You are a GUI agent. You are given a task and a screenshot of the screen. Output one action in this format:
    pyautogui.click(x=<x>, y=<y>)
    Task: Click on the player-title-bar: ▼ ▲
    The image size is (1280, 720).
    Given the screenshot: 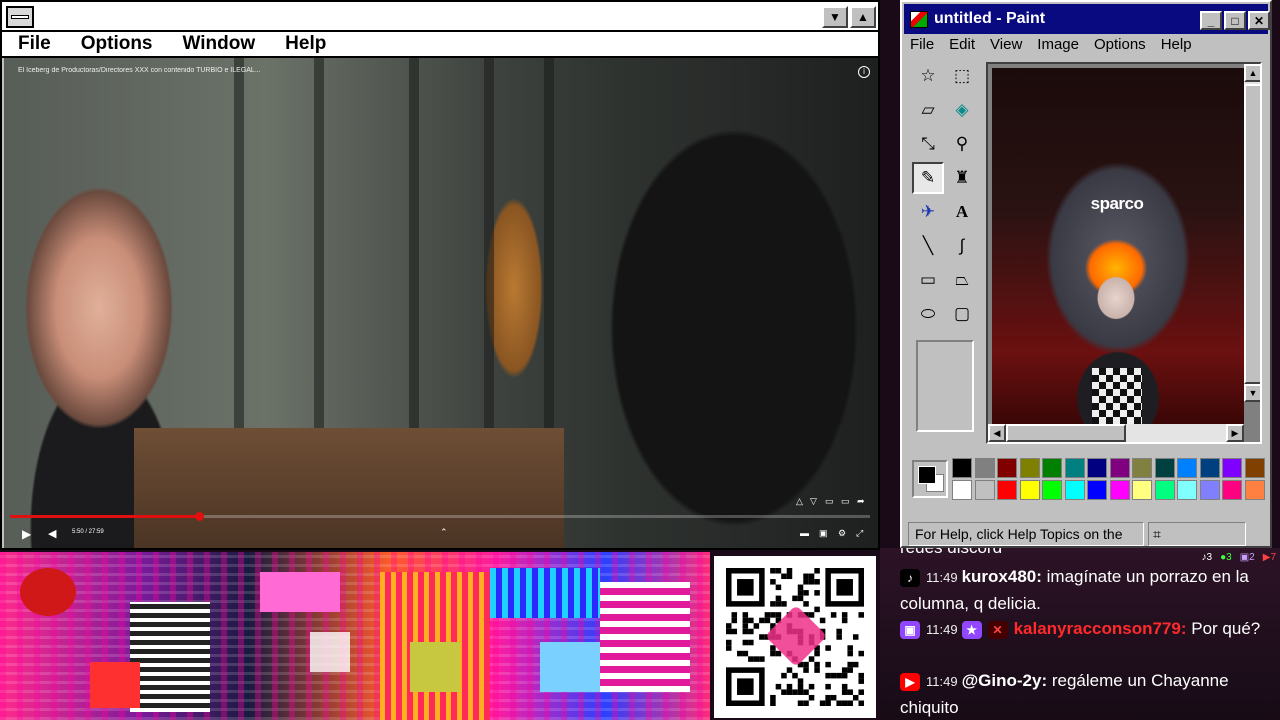 What is the action you would take?
    pyautogui.click(x=440, y=17)
    